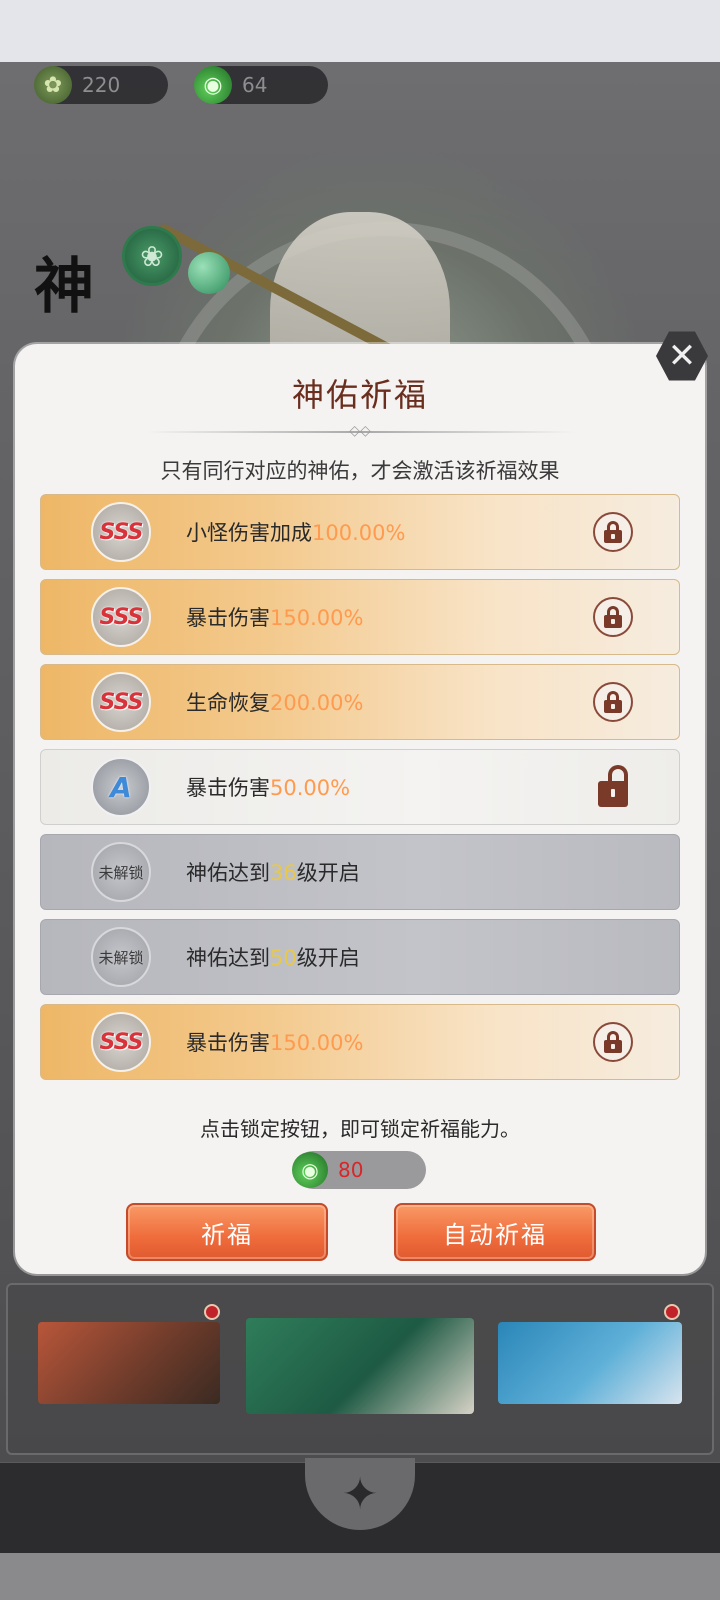 Image resolution: width=720 pixels, height=1600 pixels. I want to click on unlock-icon, so click(615, 787).